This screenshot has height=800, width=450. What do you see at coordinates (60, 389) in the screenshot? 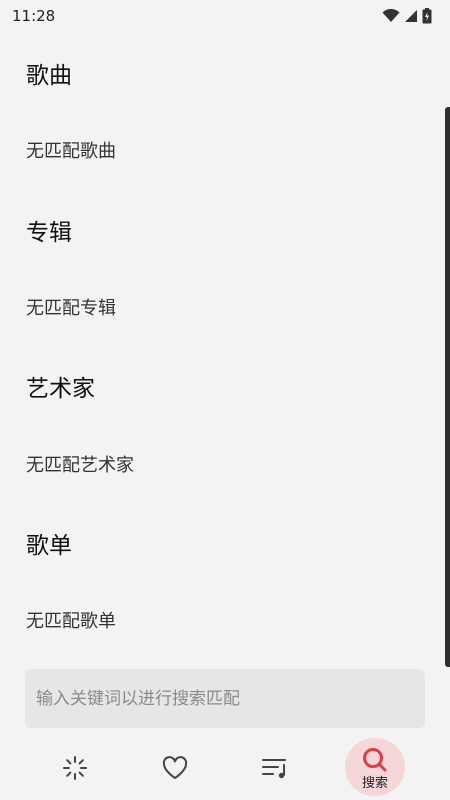
I see `section-title-artists: 艺术家` at bounding box center [60, 389].